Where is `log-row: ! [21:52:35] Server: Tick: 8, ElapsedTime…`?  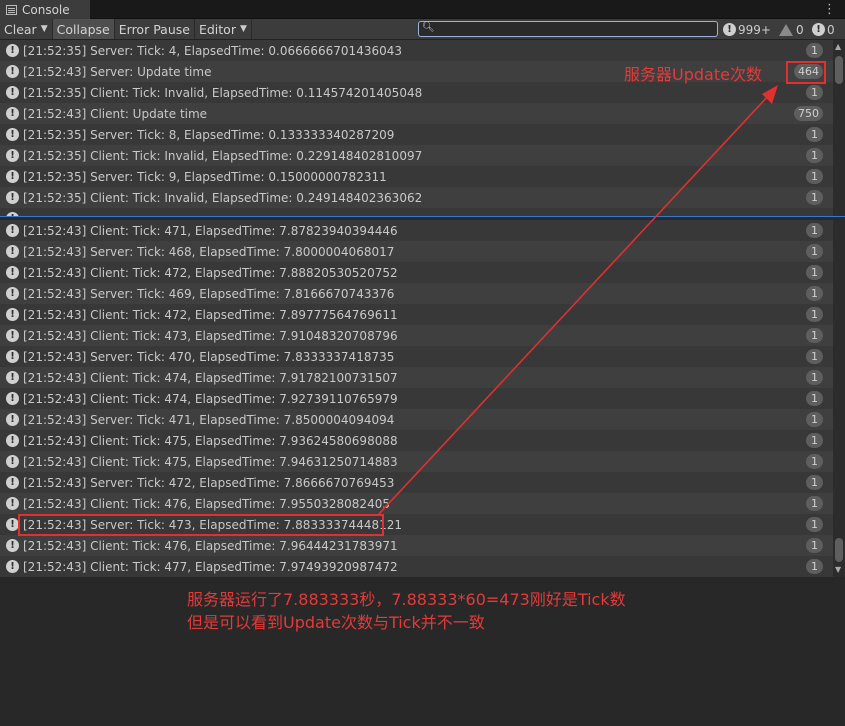
log-row: ! [21:52:35] Server: Tick: 8, ElapsedTime… is located at coordinates (416, 134).